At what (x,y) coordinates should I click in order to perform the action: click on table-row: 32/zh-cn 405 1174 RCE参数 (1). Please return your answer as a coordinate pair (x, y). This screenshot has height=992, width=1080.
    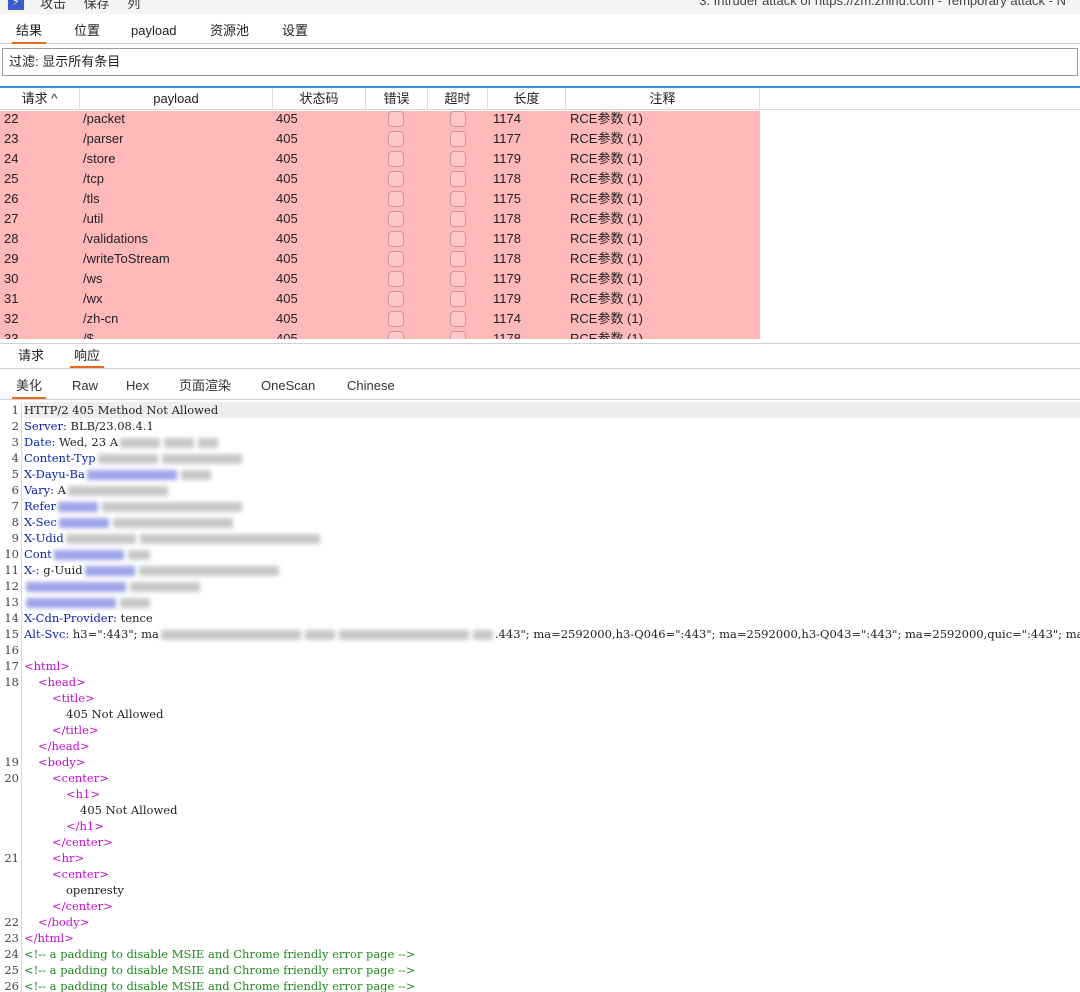
    Looking at the image, I should click on (380, 319).